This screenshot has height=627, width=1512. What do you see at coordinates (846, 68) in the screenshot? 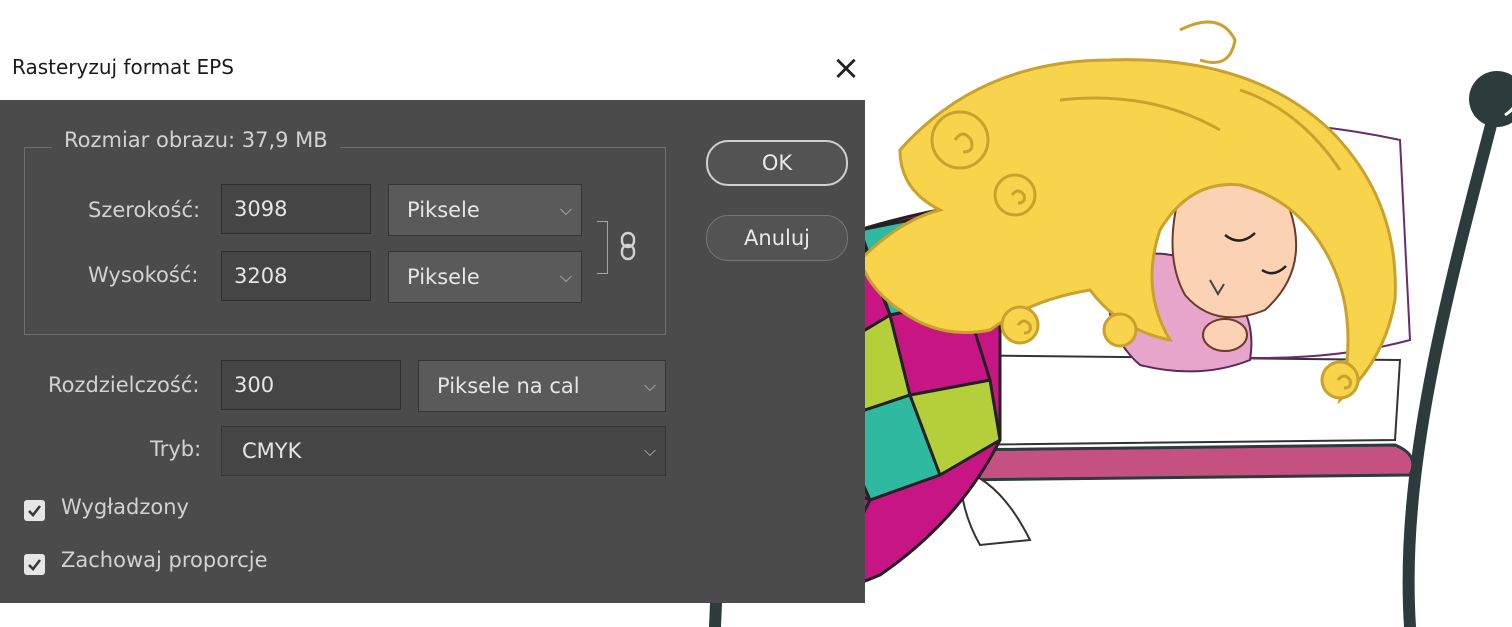
I see `close-icon: ×` at bounding box center [846, 68].